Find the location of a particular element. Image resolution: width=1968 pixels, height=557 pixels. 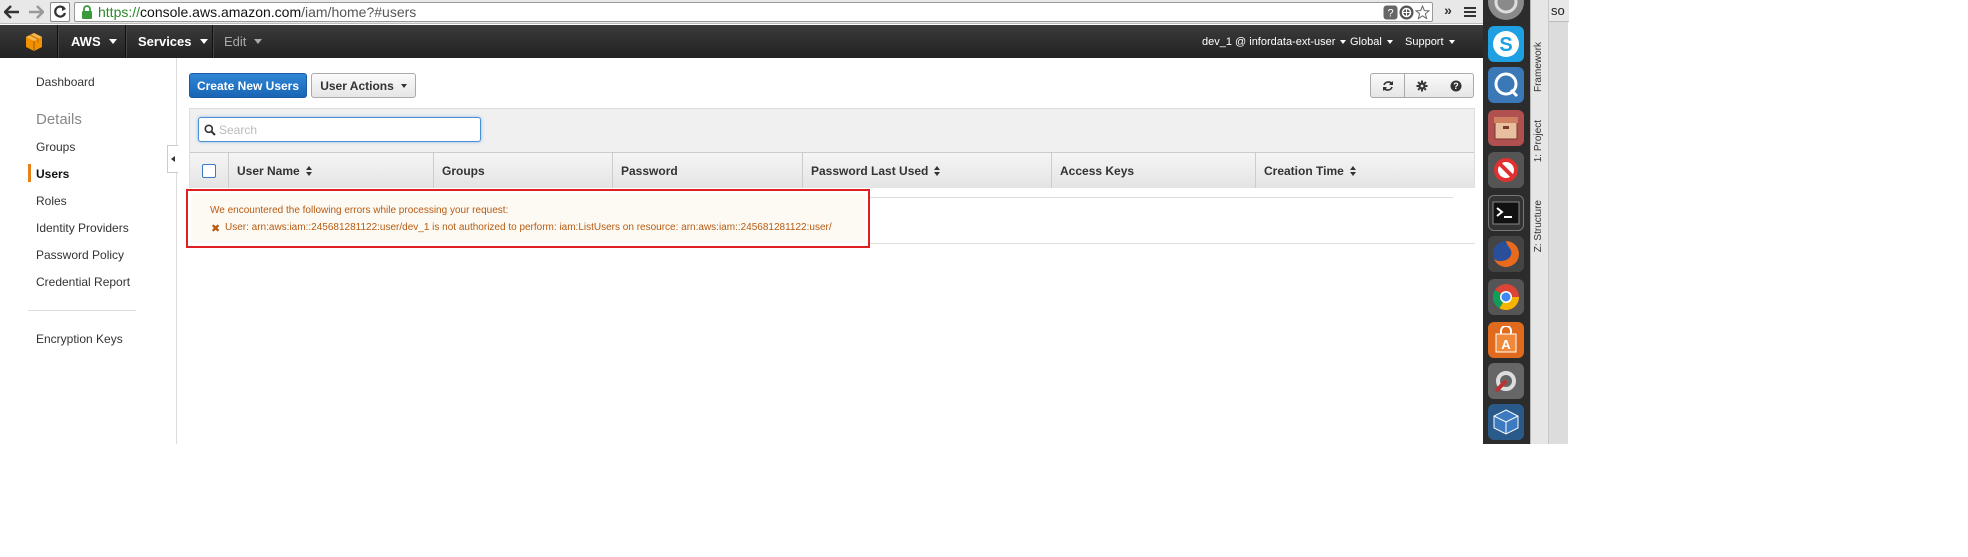

aws-cube-logo-icon is located at coordinates (34, 42).